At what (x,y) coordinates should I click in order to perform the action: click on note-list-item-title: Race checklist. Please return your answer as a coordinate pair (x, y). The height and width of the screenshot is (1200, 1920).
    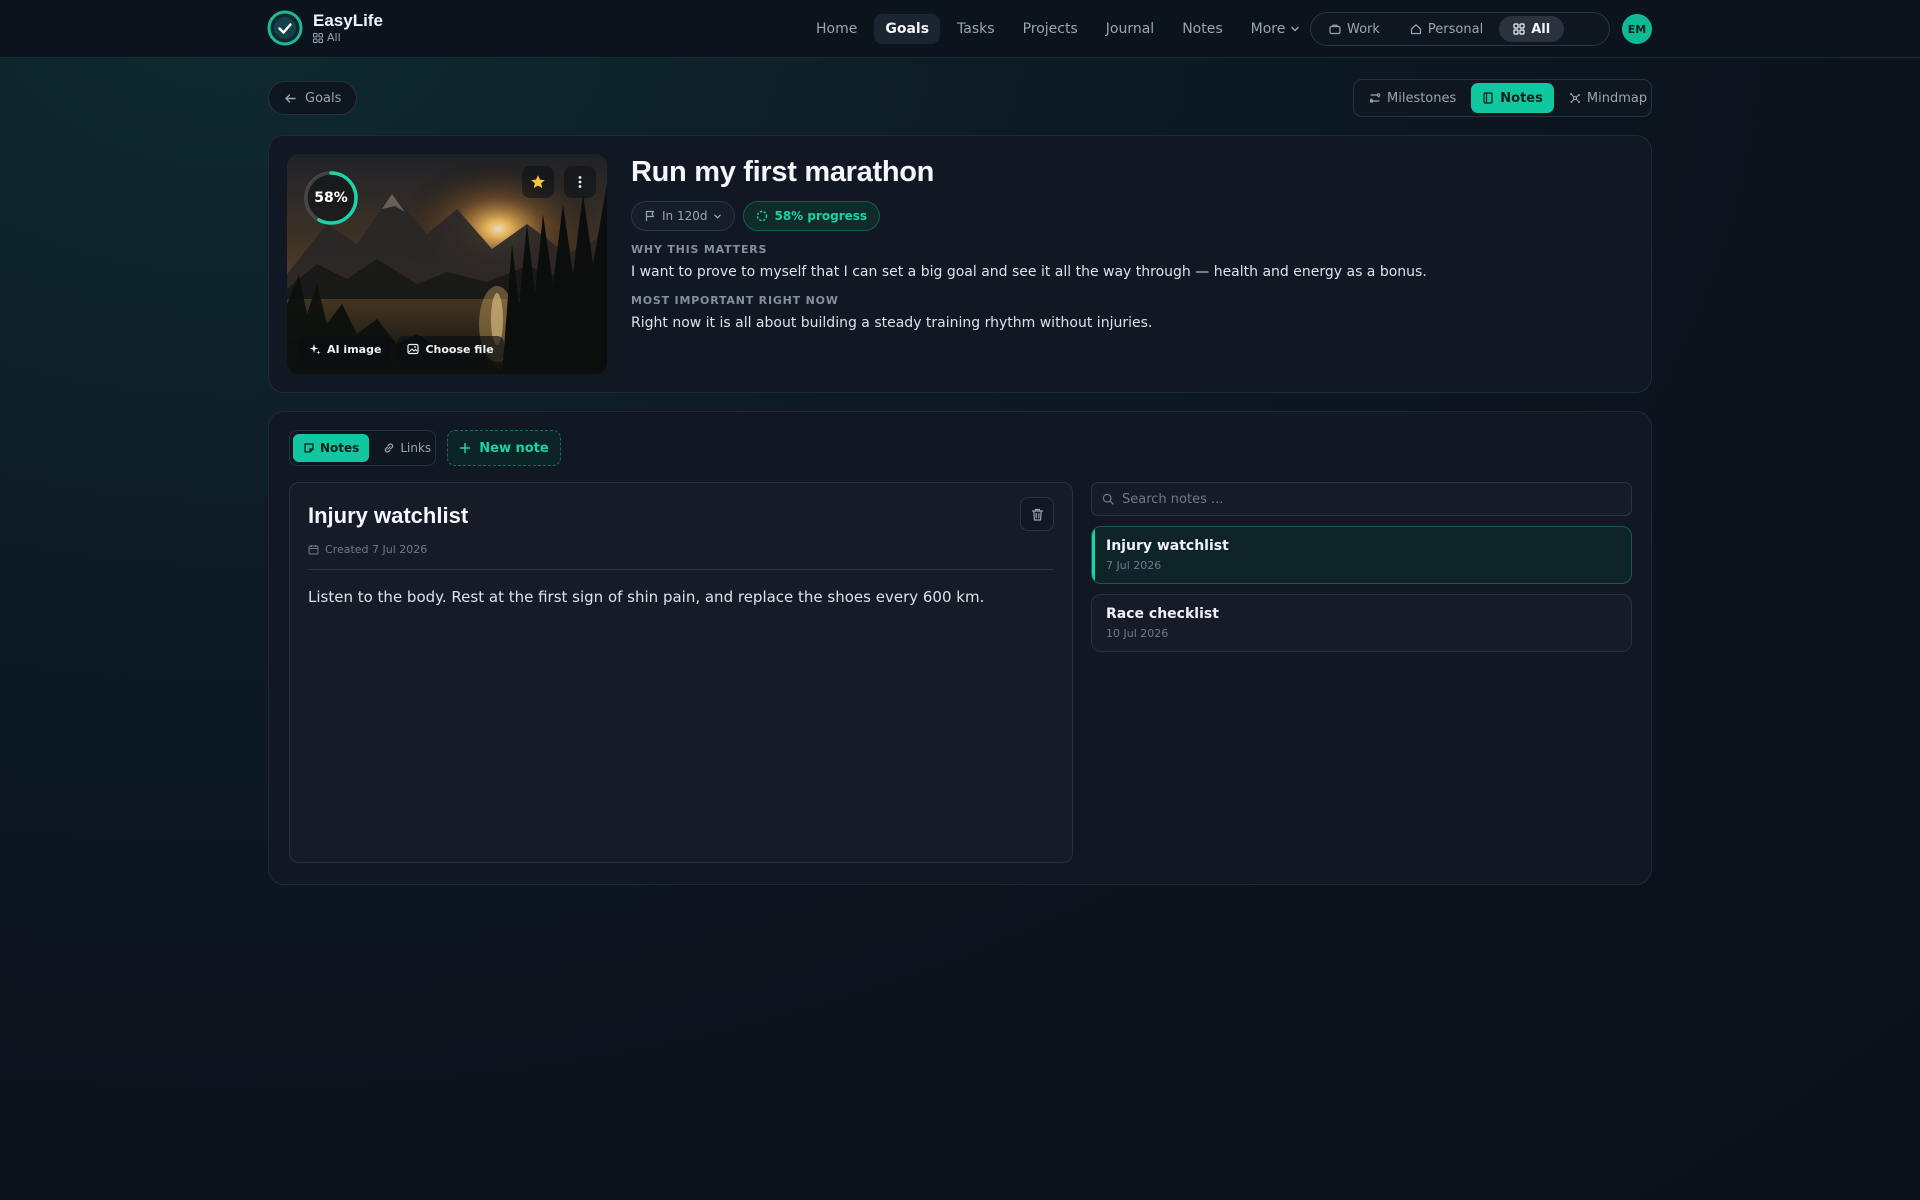
    Looking at the image, I should click on (1162, 614).